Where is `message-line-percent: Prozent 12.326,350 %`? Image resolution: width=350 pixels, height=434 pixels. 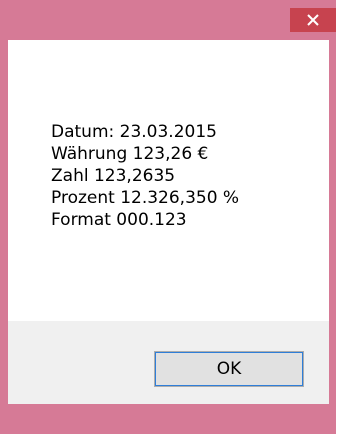
message-line-percent: Prozent 12.326,350 % is located at coordinates (145, 198).